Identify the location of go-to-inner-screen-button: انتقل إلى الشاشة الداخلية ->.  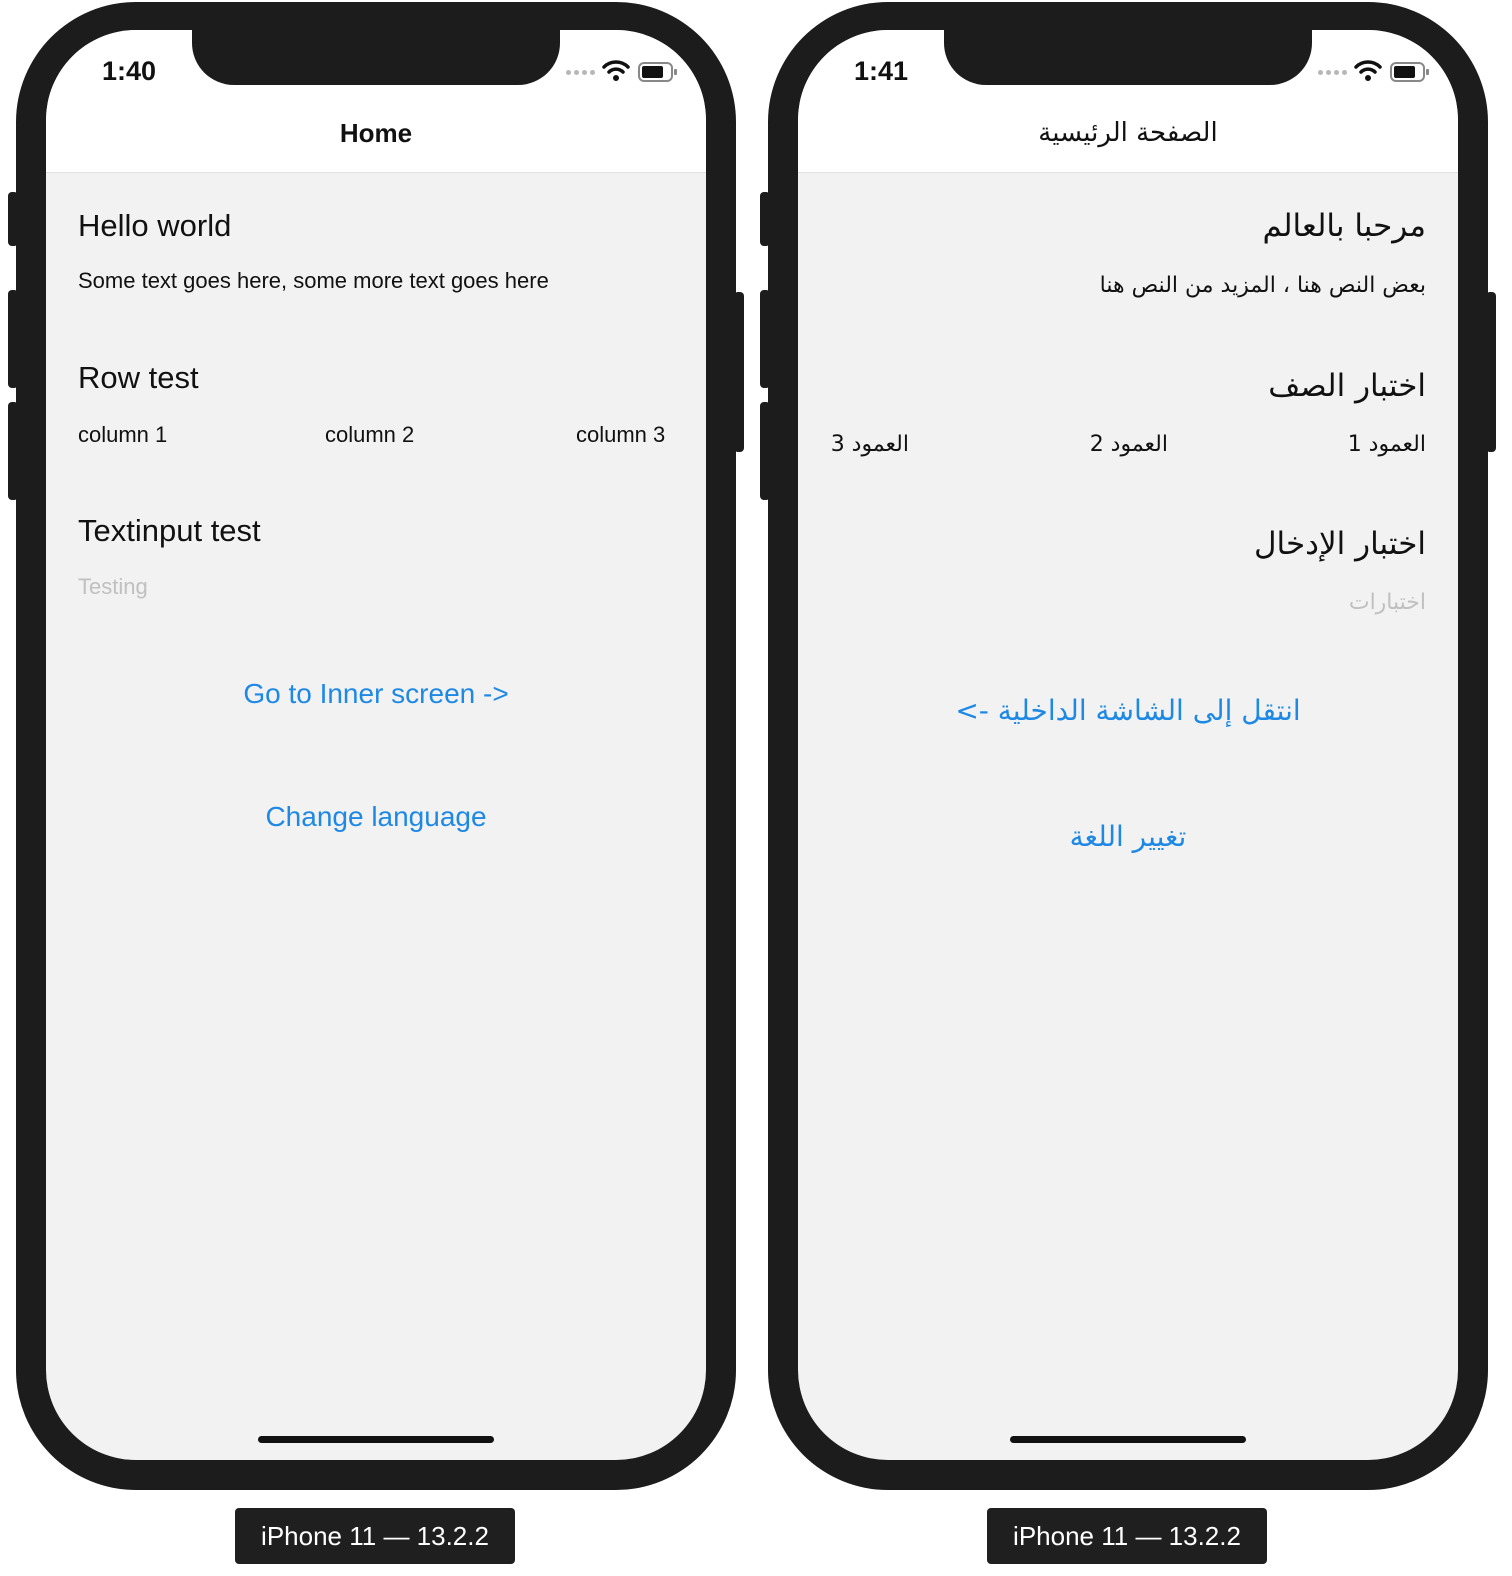
(1128, 710).